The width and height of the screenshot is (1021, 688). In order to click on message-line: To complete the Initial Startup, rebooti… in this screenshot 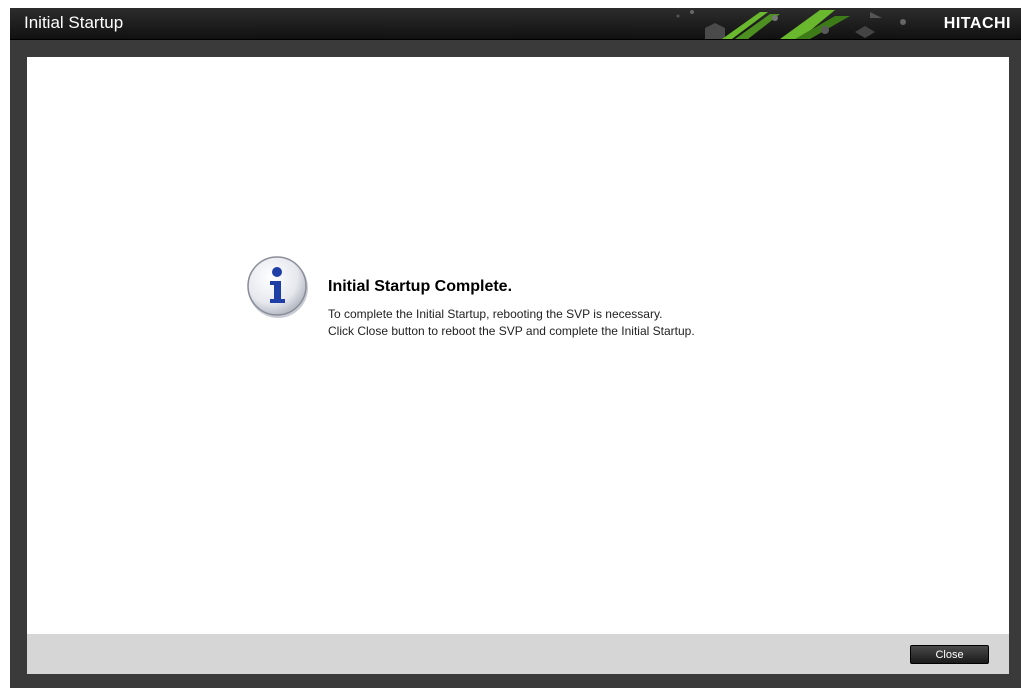, I will do `click(495, 314)`.